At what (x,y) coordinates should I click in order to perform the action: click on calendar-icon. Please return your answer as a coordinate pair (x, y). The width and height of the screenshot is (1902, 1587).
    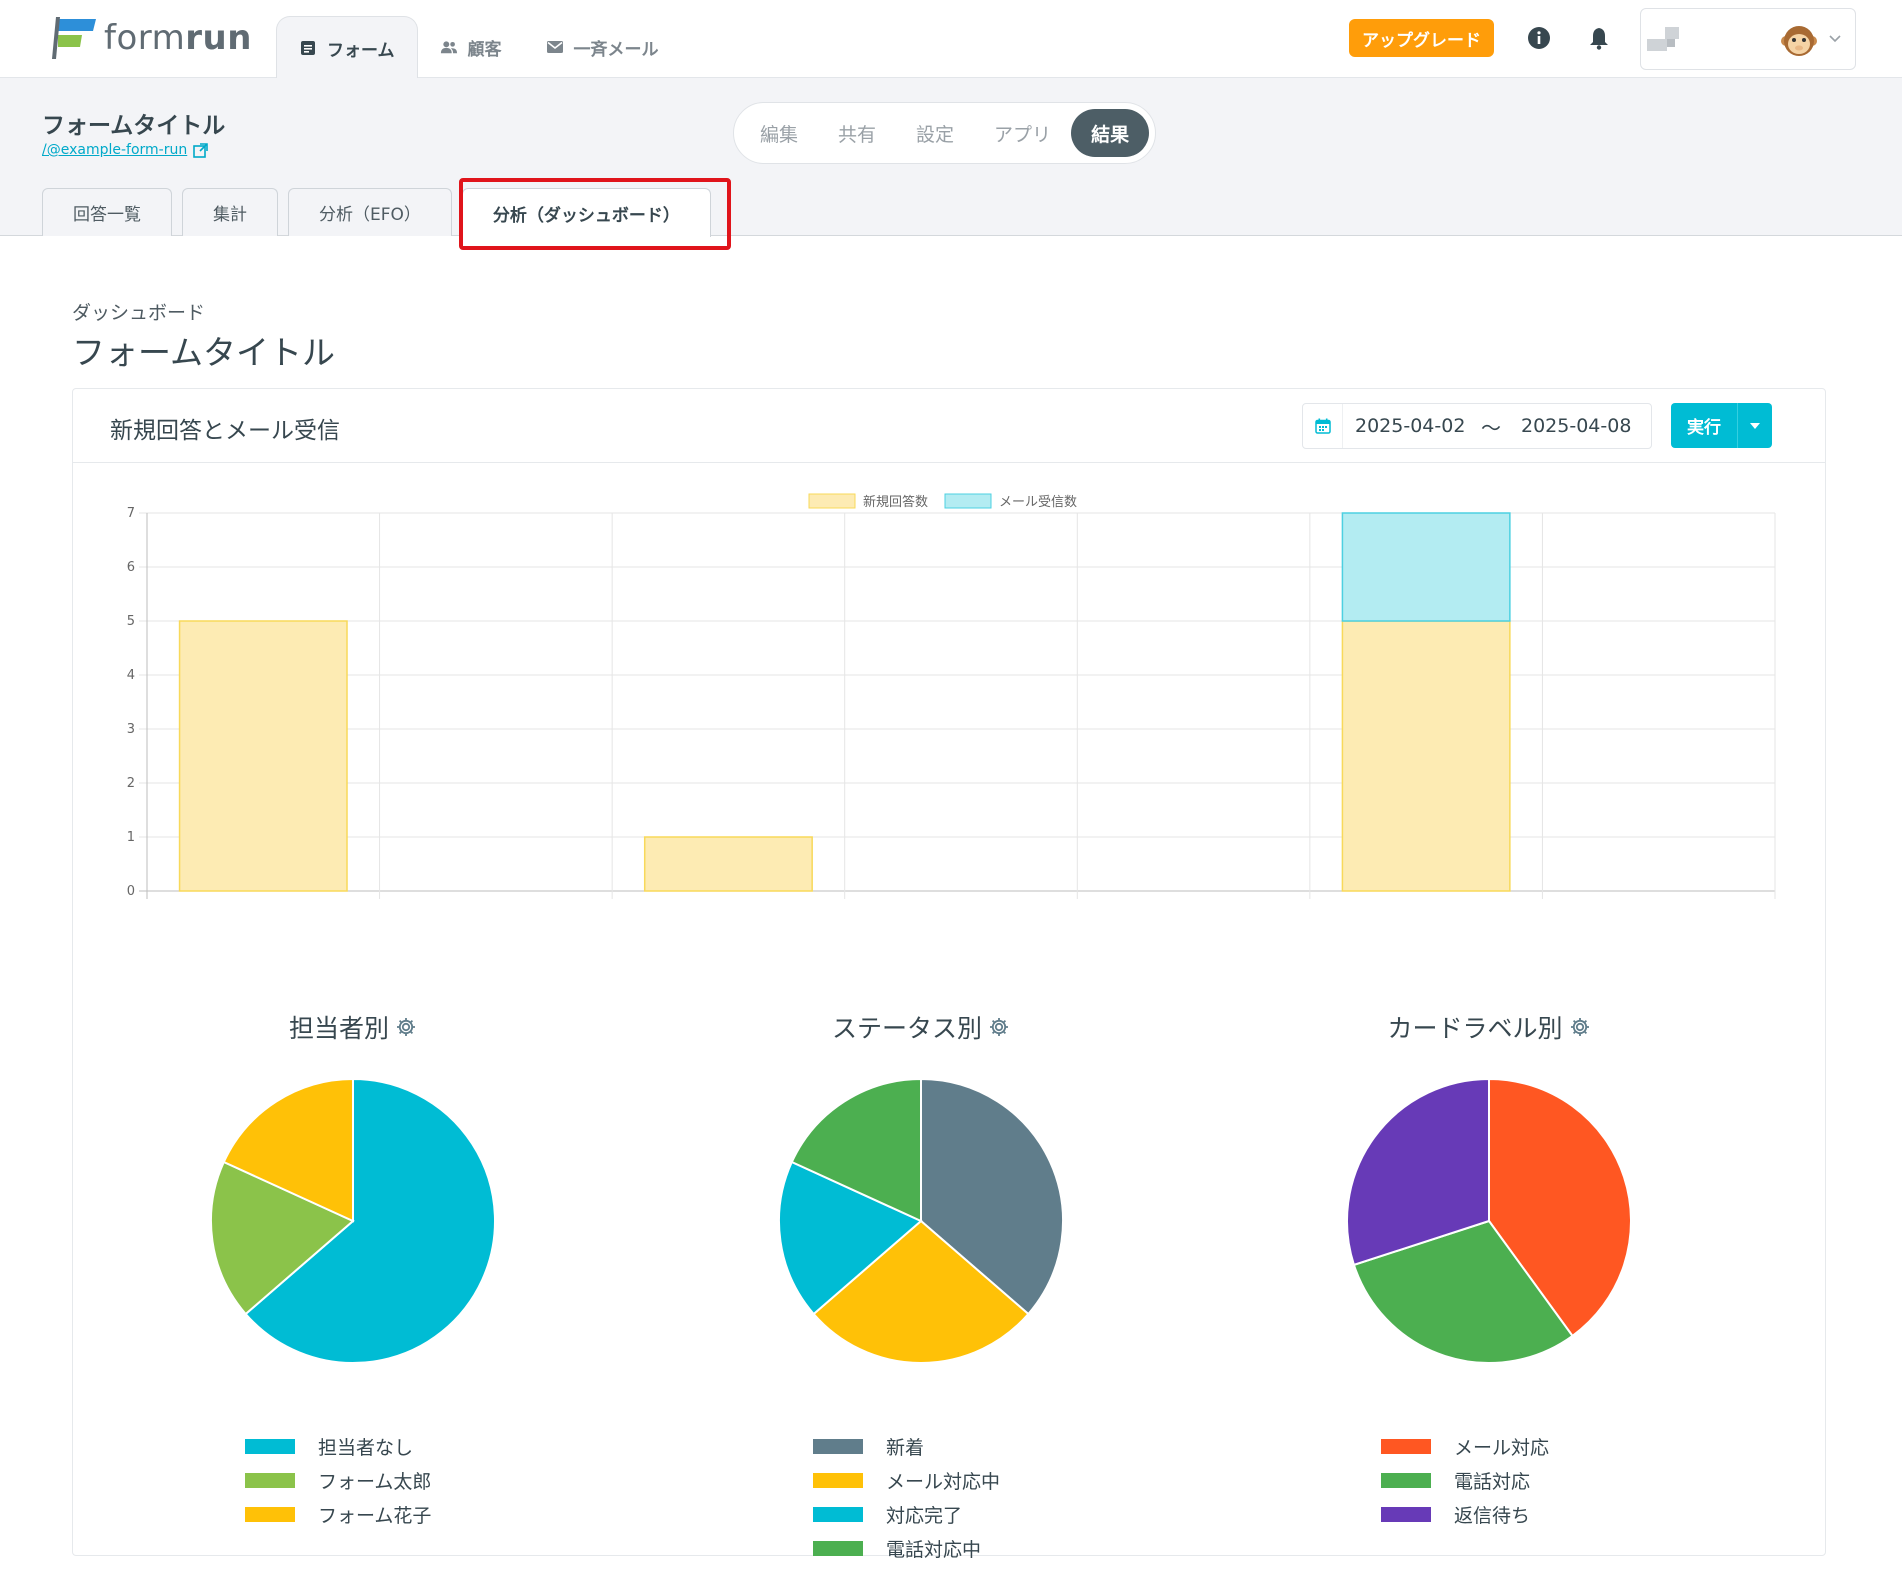
    Looking at the image, I should click on (1322, 426).